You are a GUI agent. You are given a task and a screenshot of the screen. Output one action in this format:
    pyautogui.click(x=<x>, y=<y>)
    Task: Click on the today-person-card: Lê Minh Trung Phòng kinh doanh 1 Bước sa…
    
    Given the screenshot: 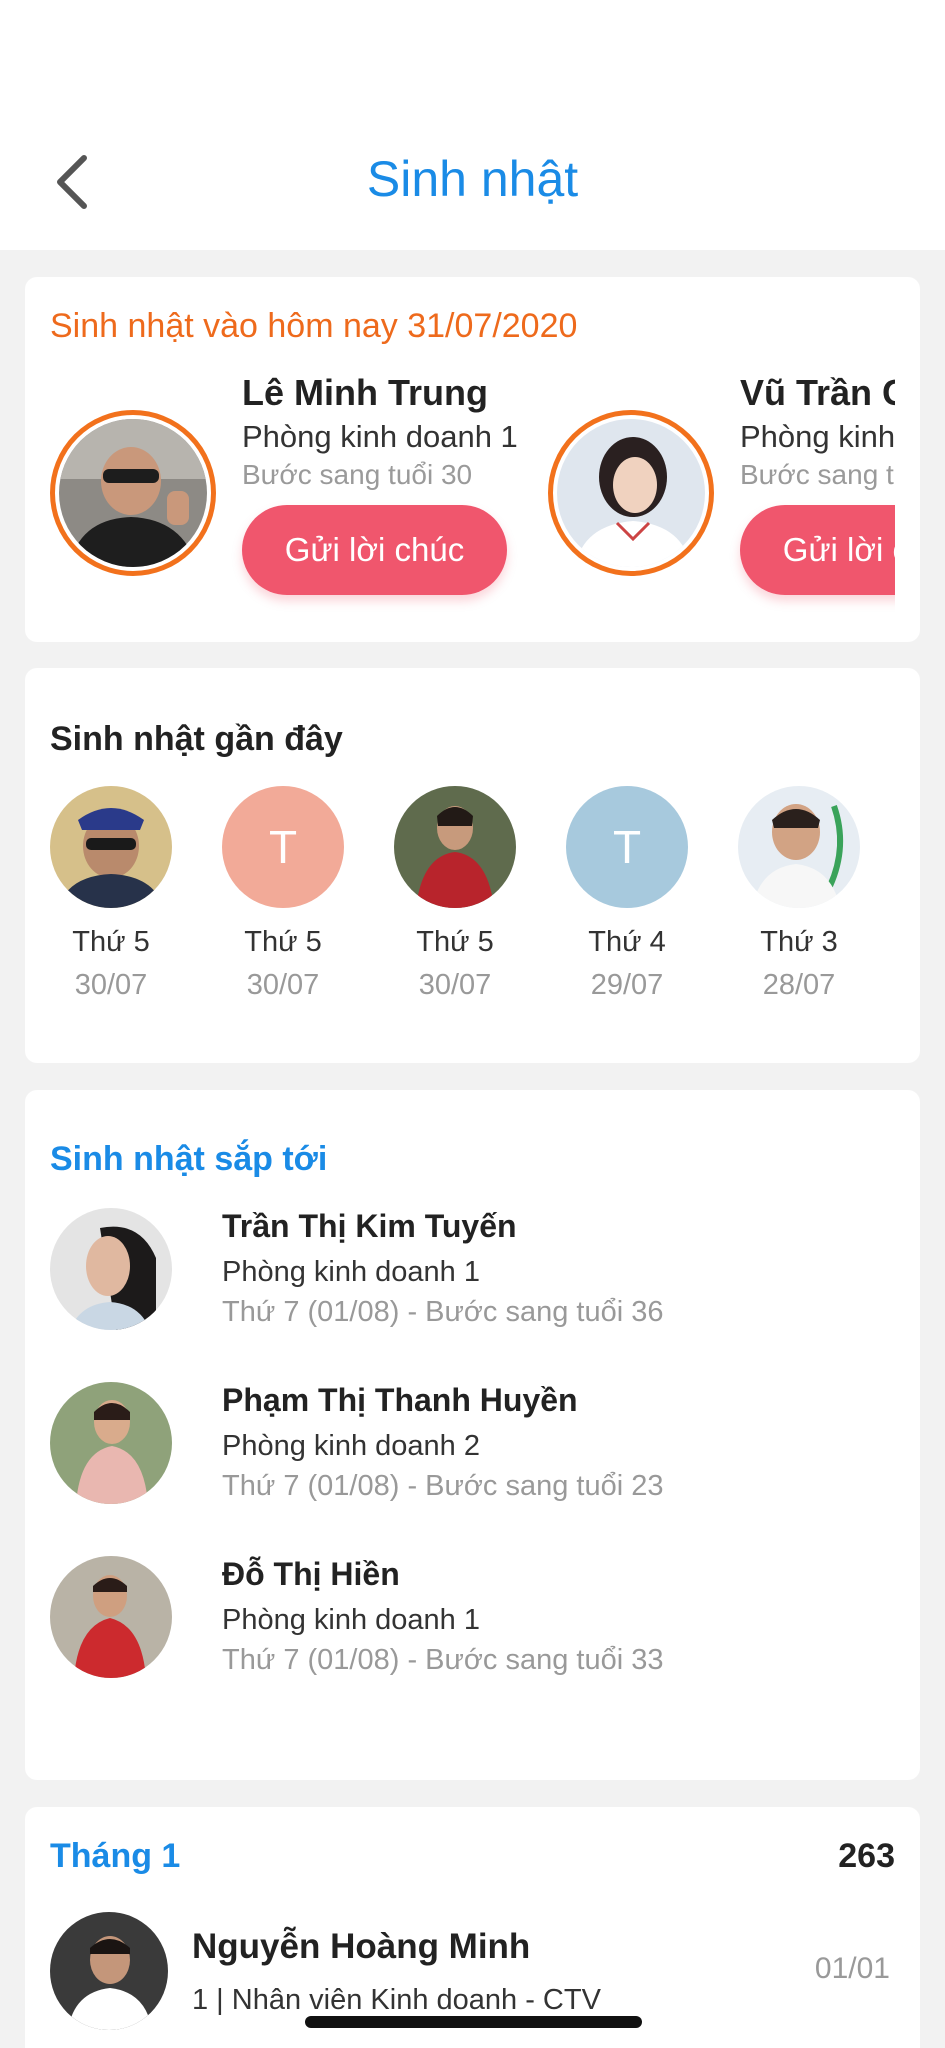 What is the action you would take?
    pyautogui.click(x=275, y=502)
    